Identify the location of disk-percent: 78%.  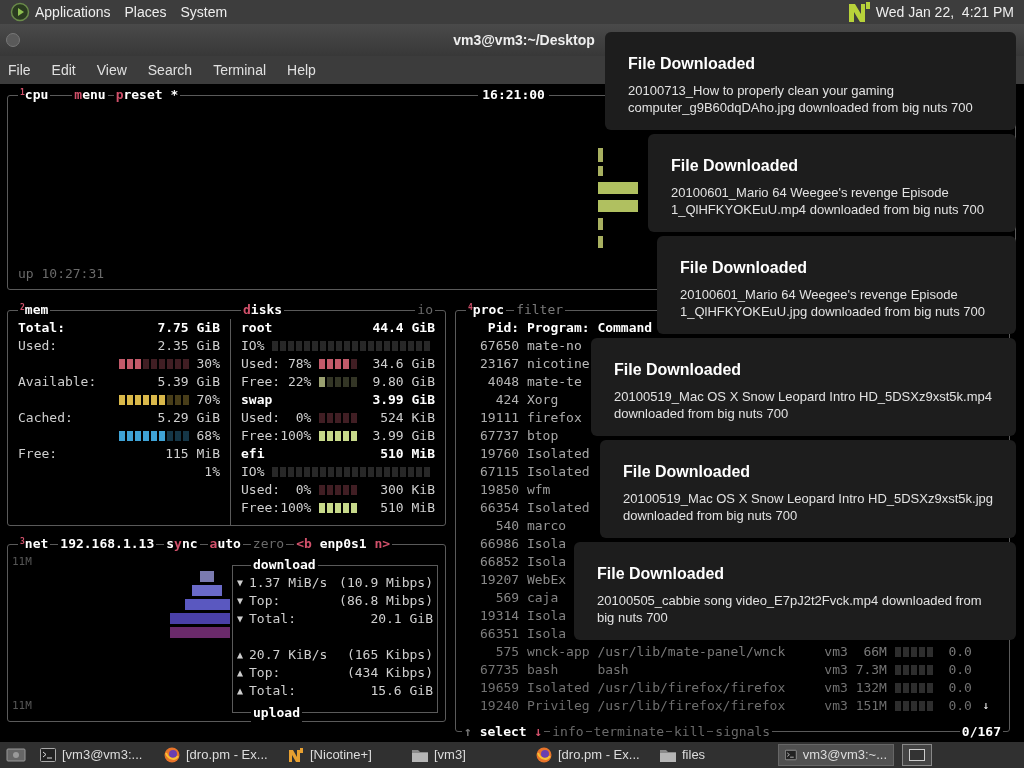
(299, 364).